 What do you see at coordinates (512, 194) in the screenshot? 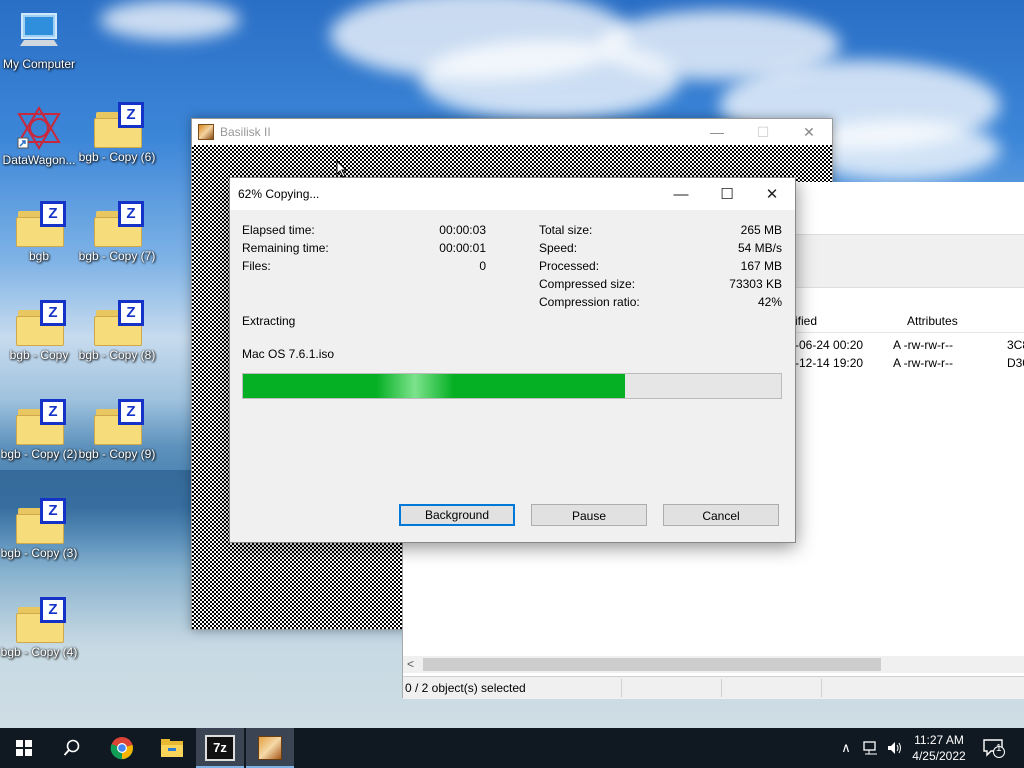
I see `dialog-titlebar: 62% Copying... — ☐ ✕` at bounding box center [512, 194].